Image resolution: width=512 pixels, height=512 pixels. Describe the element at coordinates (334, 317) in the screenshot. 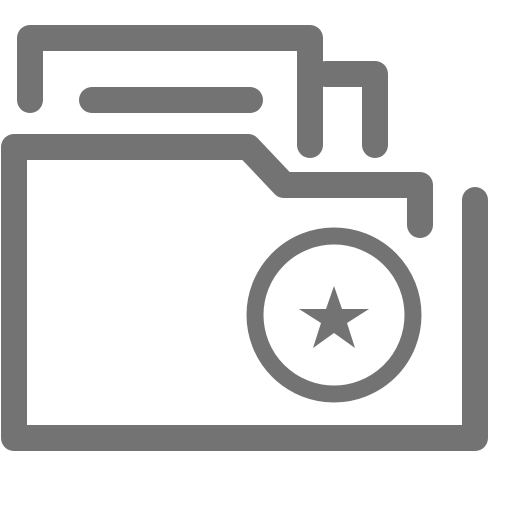

I see `star-icon` at that location.